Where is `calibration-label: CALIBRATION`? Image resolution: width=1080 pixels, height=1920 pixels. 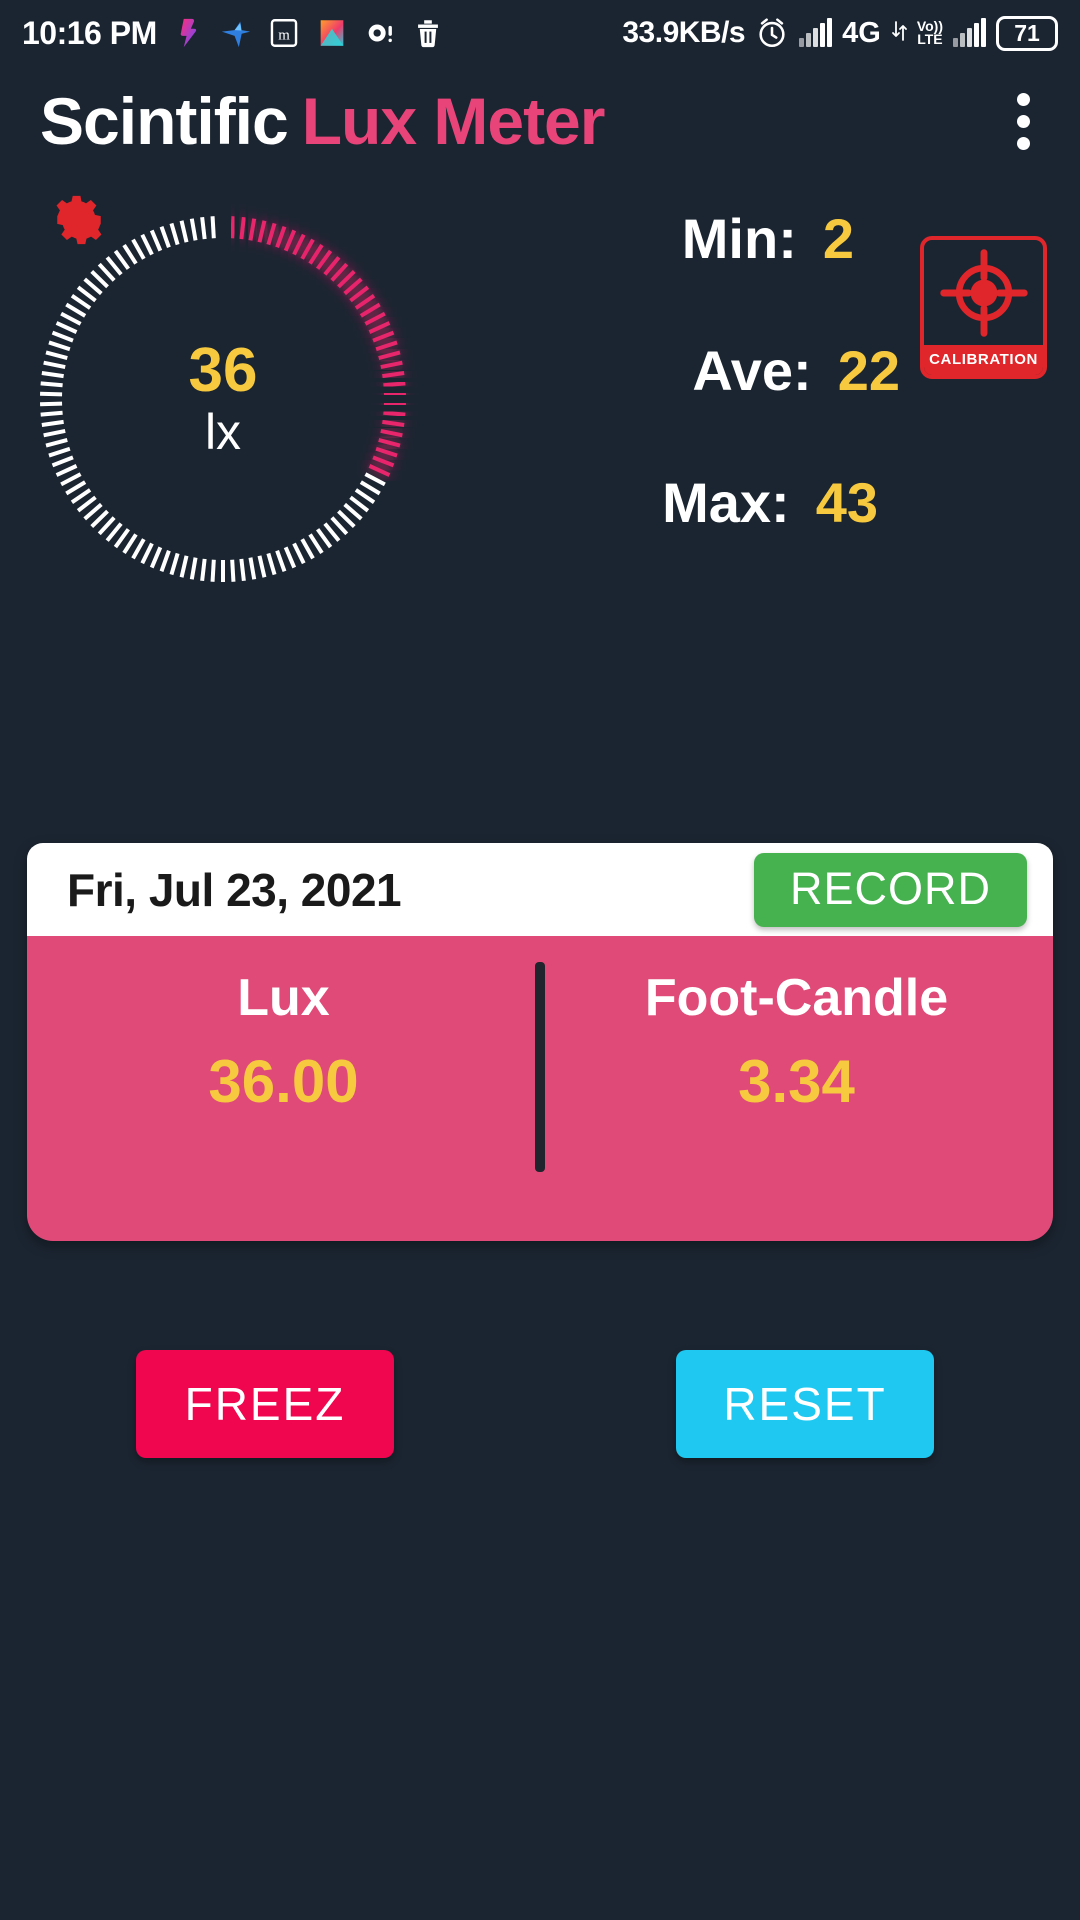
calibration-label: CALIBRATION is located at coordinates (983, 360).